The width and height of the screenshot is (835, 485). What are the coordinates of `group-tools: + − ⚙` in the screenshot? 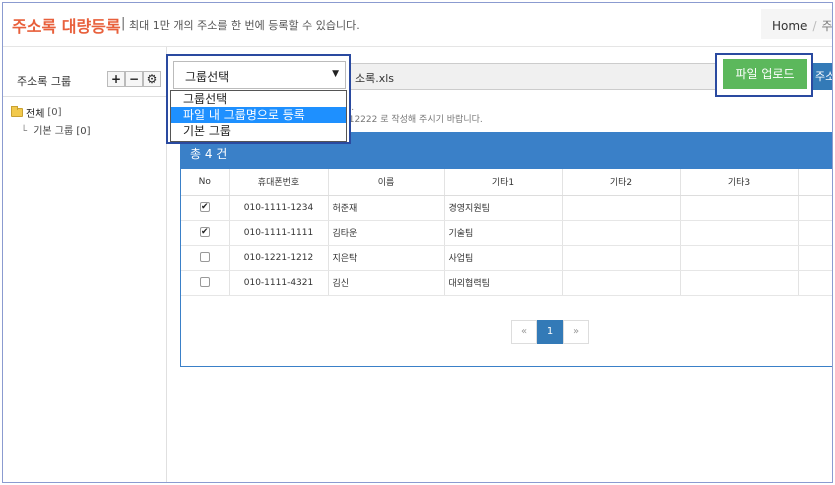 It's located at (134, 79).